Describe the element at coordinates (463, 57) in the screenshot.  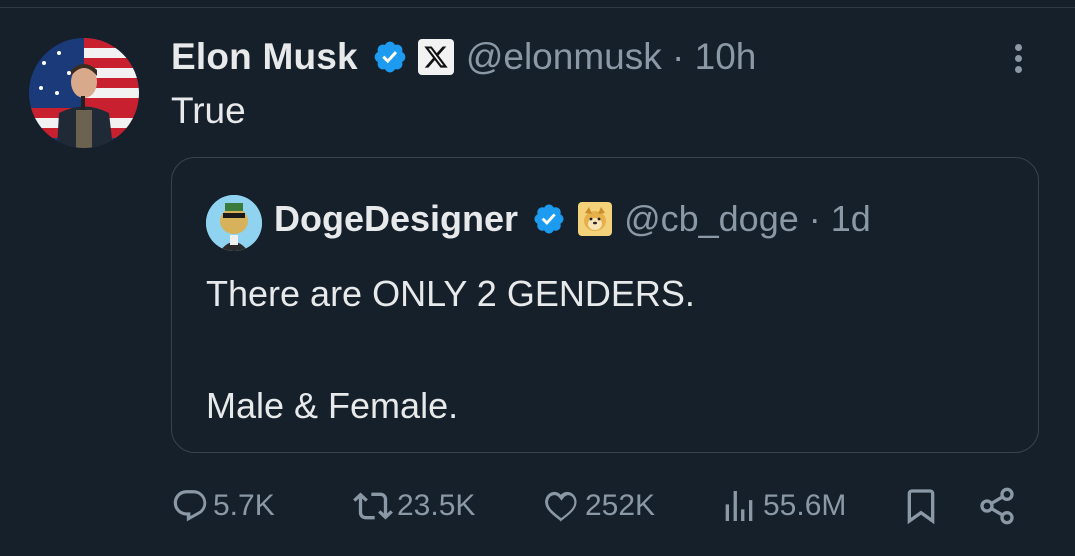
I see `tweet-header: Elon Musk @elonmusk · 10h` at that location.